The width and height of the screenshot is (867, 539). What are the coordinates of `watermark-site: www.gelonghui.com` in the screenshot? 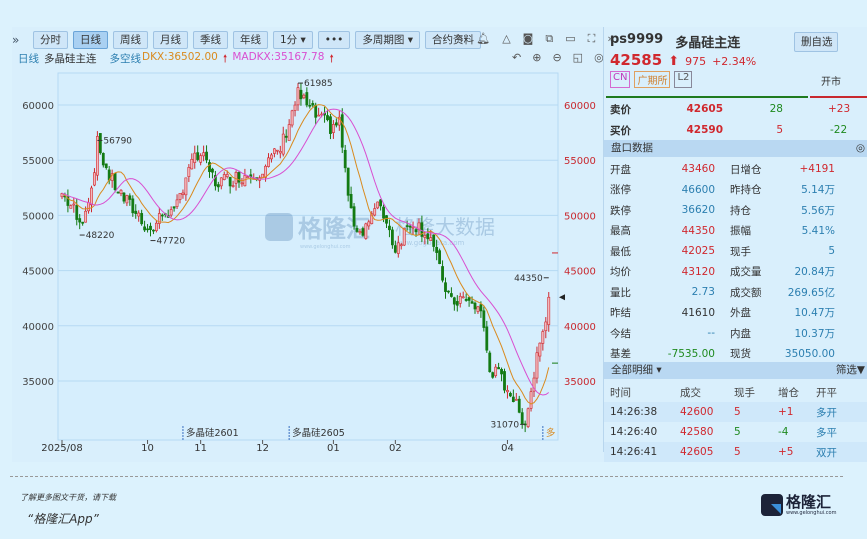 It's located at (325, 247).